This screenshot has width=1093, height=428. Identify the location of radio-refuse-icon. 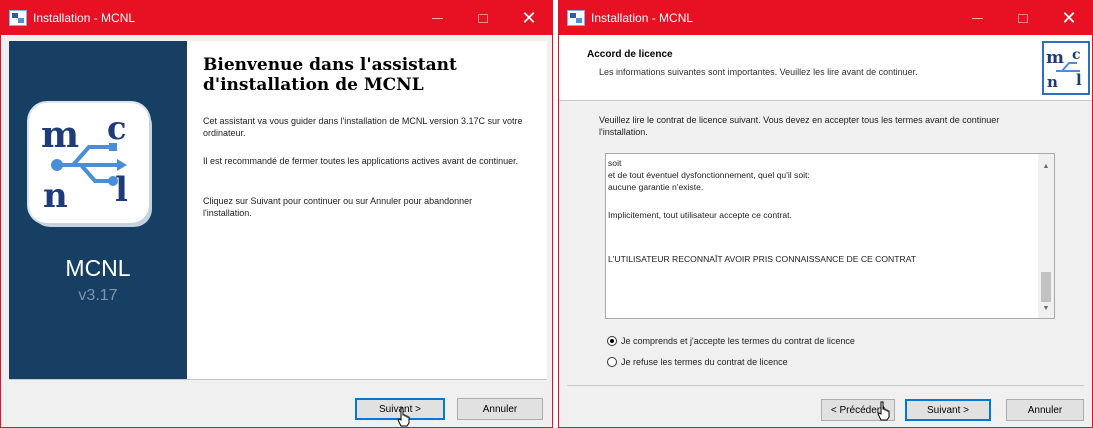
(612, 362).